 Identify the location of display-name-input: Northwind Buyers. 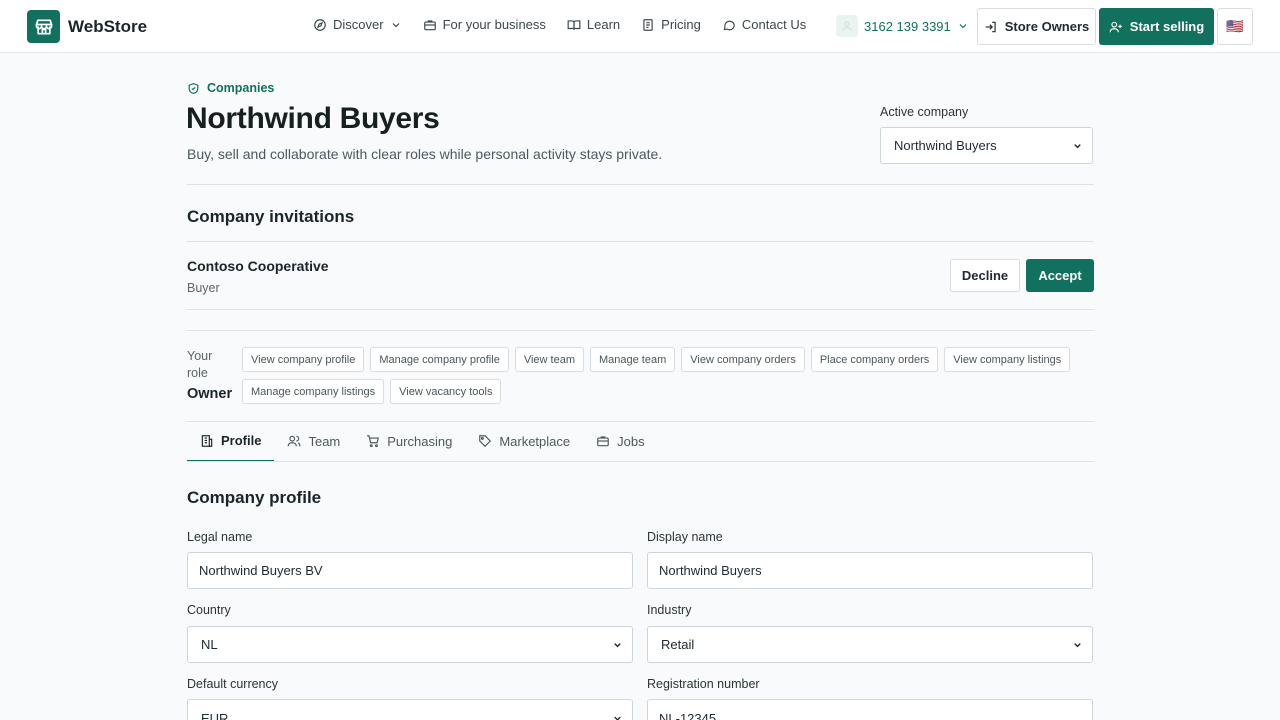
(870, 570).